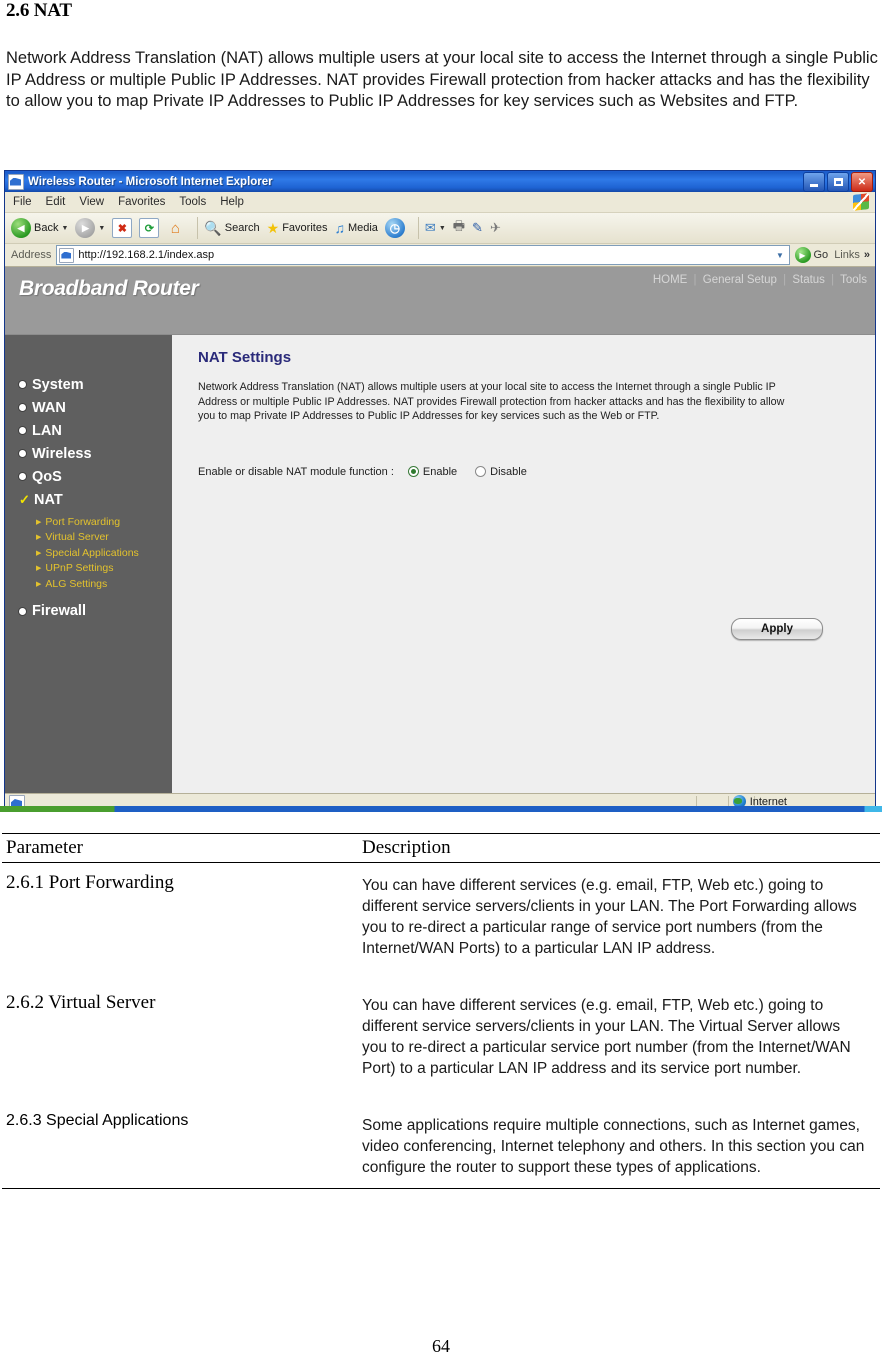  What do you see at coordinates (48, 499) in the screenshot?
I see `sidebar-label-nat: NAT` at bounding box center [48, 499].